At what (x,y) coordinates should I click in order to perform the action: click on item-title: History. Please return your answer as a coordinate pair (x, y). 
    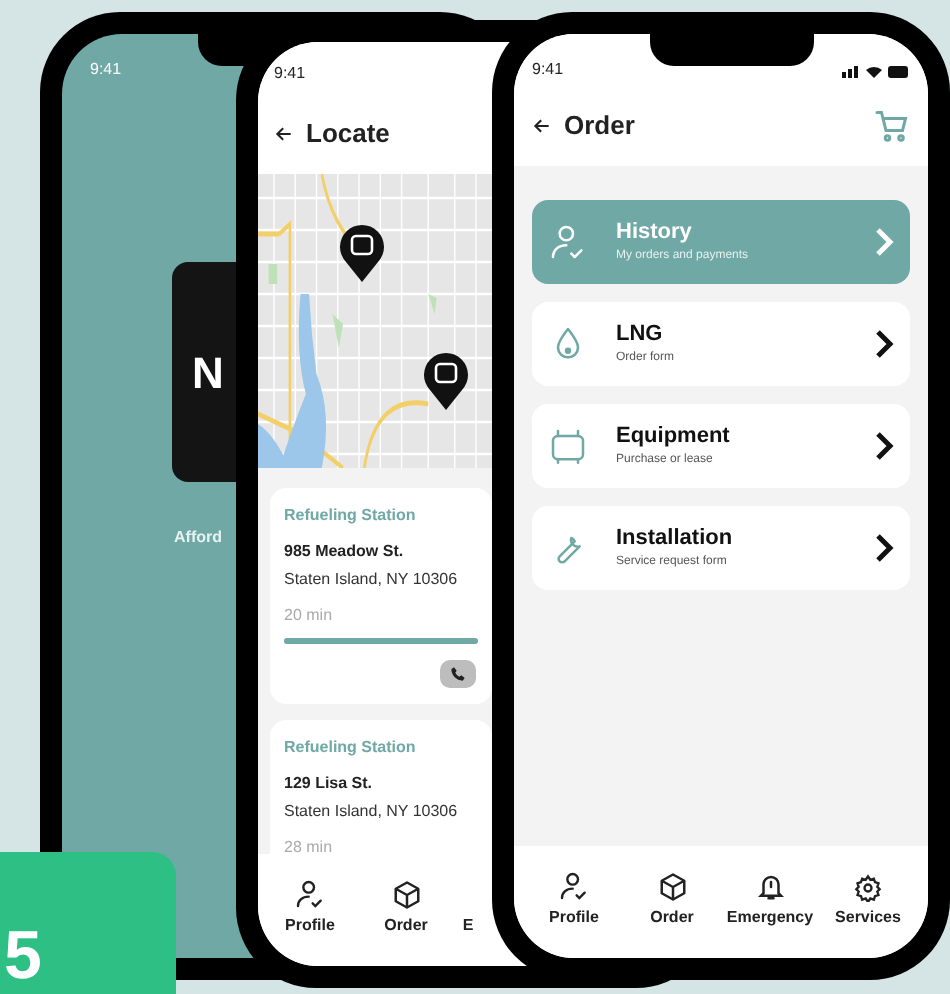
    Looking at the image, I should click on (655, 232).